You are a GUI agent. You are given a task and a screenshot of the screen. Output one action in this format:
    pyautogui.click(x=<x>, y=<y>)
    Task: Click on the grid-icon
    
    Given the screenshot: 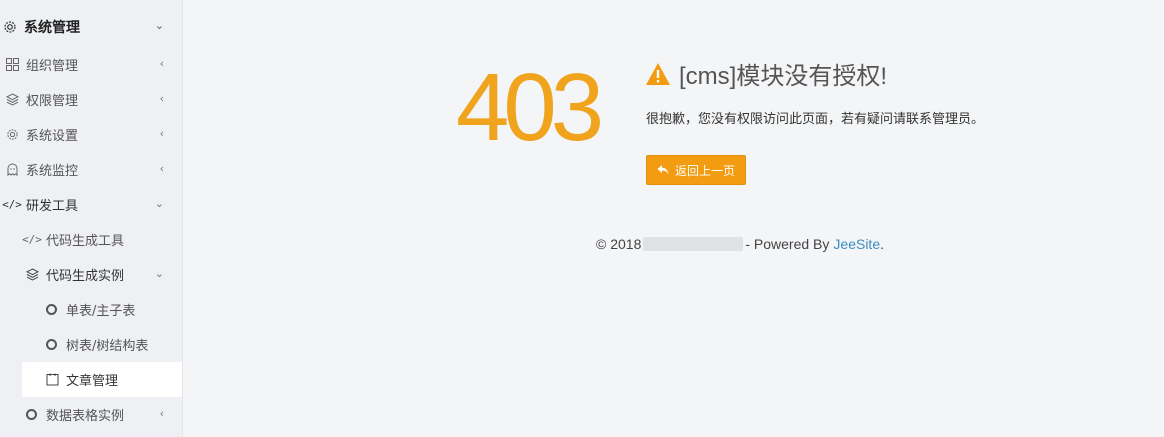 What is the action you would take?
    pyautogui.click(x=12, y=65)
    